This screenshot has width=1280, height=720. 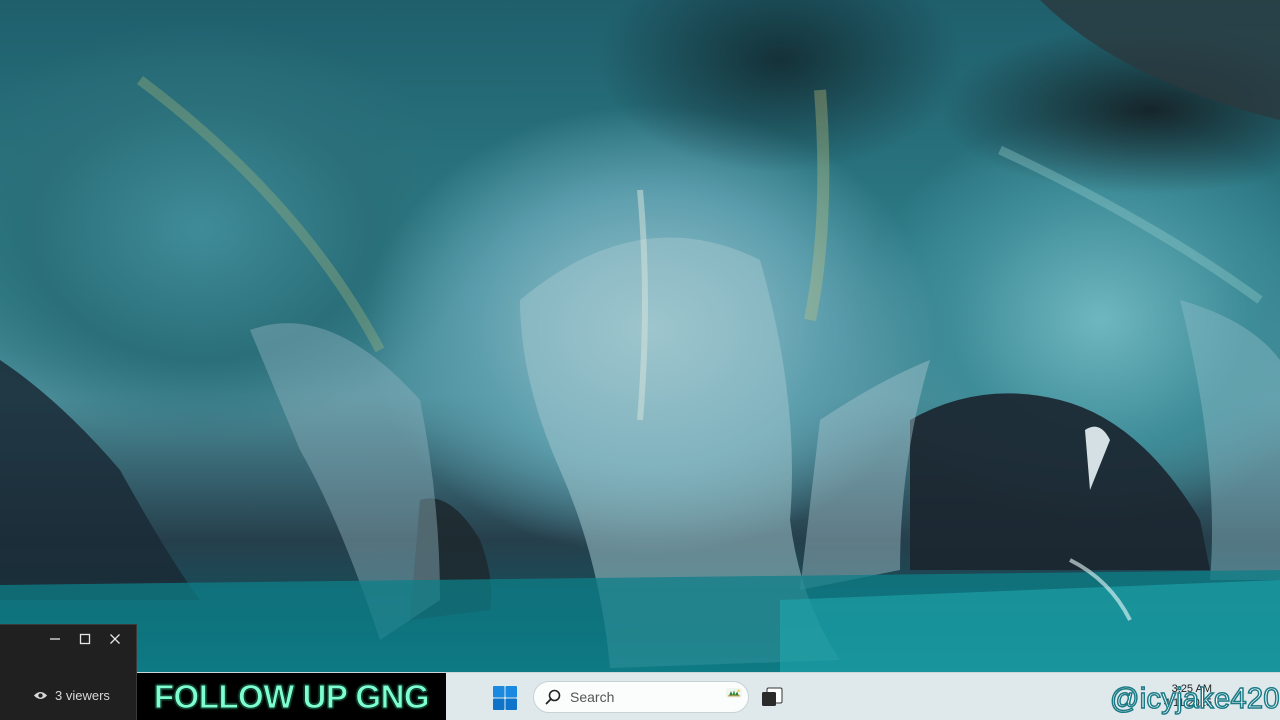 I want to click on minimize-icon, so click(x=55, y=639).